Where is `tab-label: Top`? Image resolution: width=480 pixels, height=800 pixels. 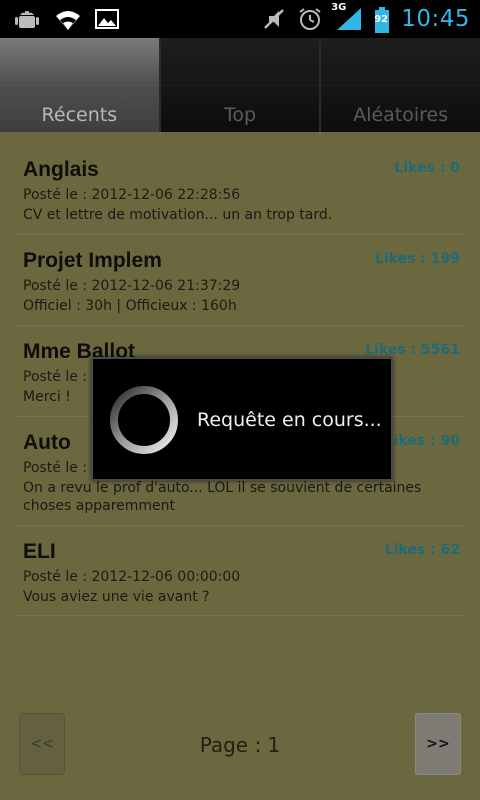 tab-label: Top is located at coordinates (240, 115).